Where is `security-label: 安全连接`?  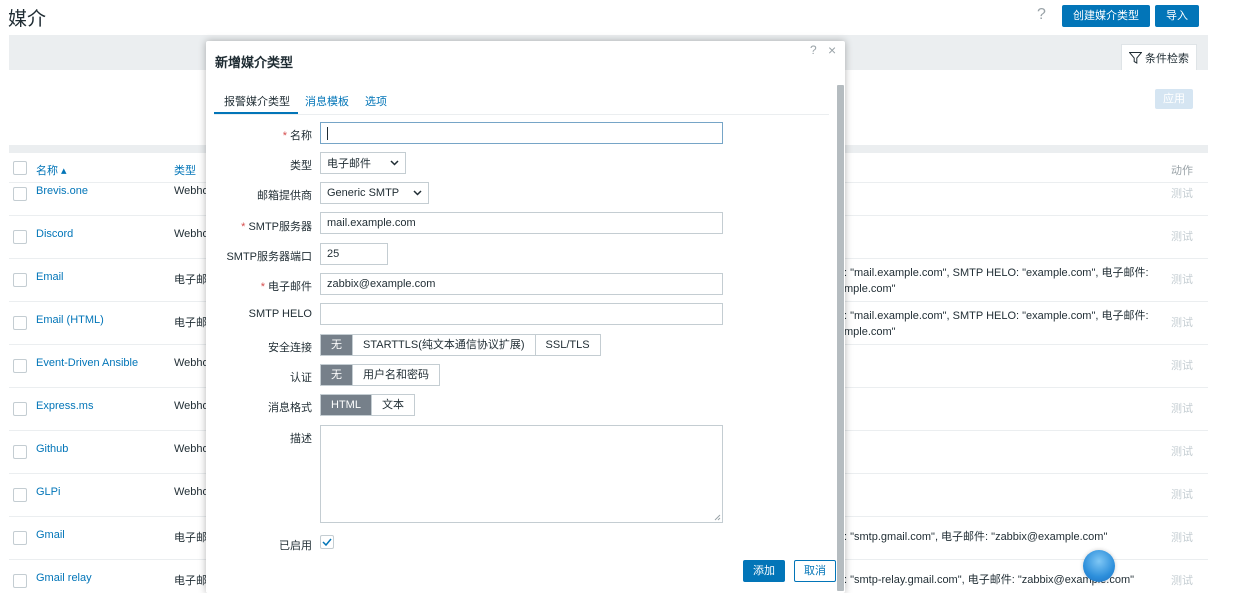 security-label: 安全连接 is located at coordinates (290, 348).